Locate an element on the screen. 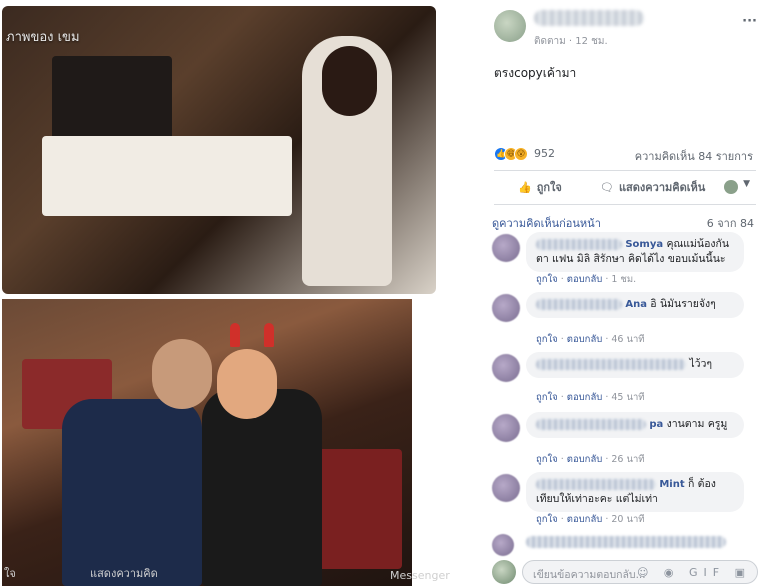  author-avatar is located at coordinates (510, 26).